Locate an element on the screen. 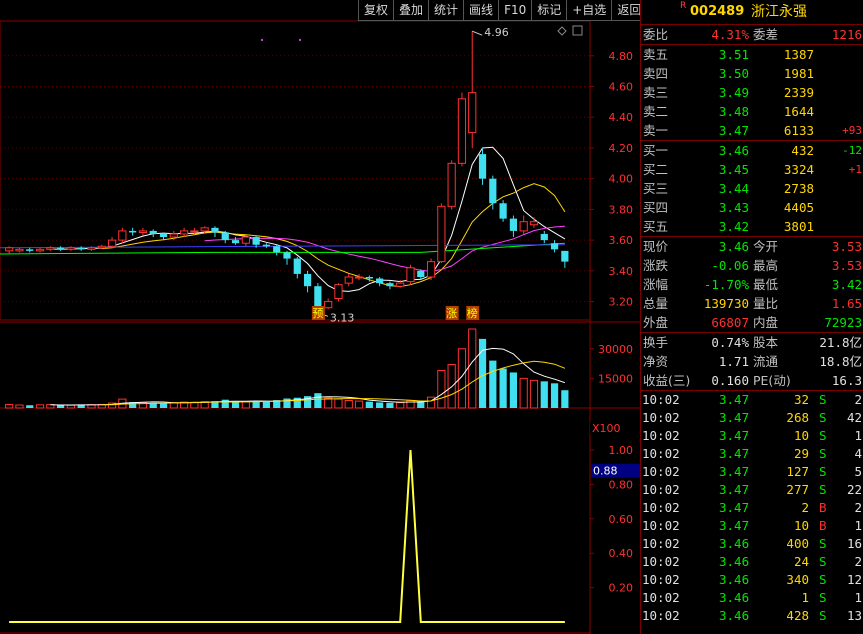 The width and height of the screenshot is (863, 634). asks-price: 3.50 is located at coordinates (733, 73).